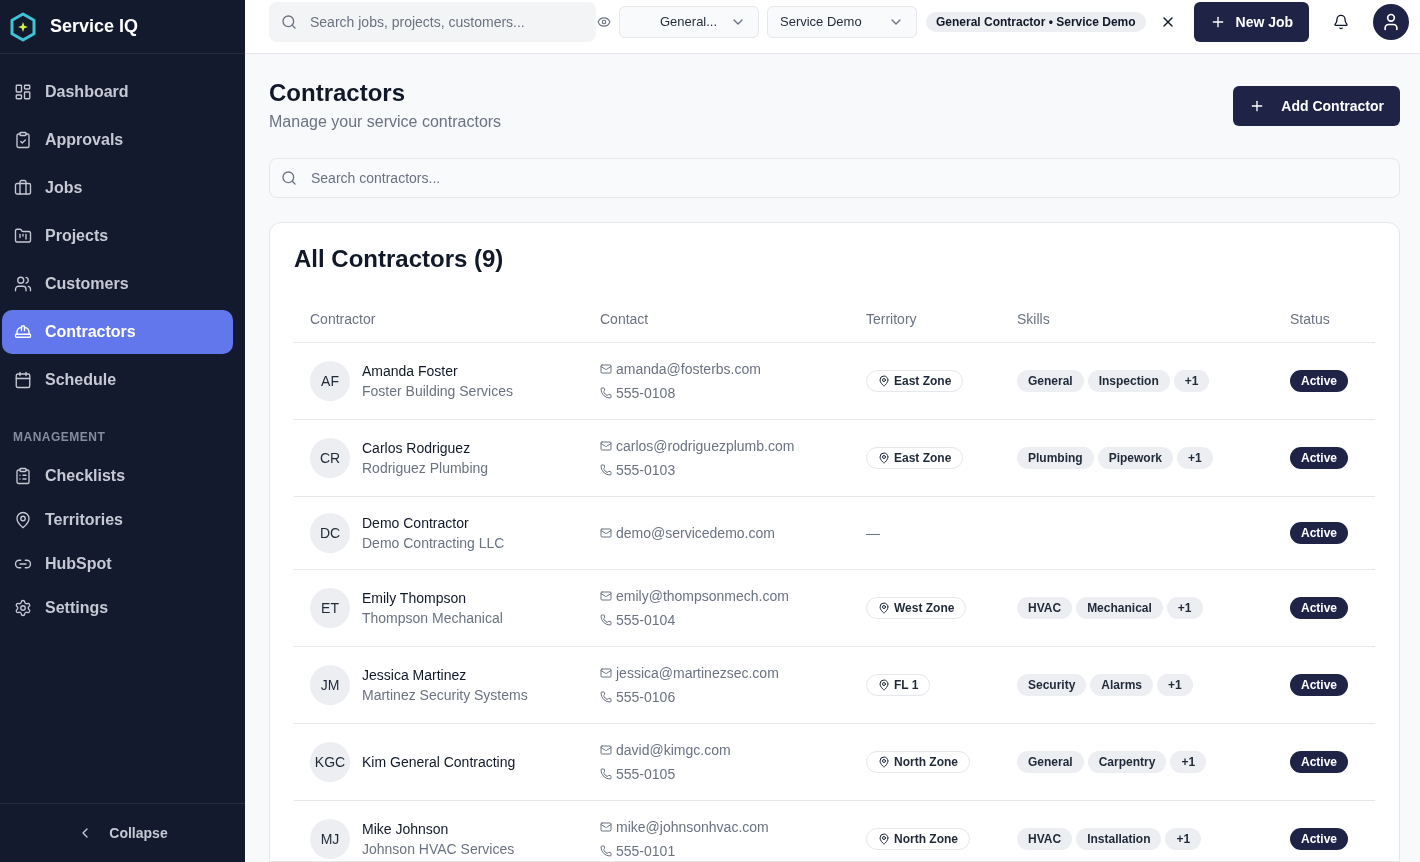 The image size is (1420, 862). Describe the element at coordinates (410, 371) in the screenshot. I see `contractor-name: Amanda Foster` at that location.